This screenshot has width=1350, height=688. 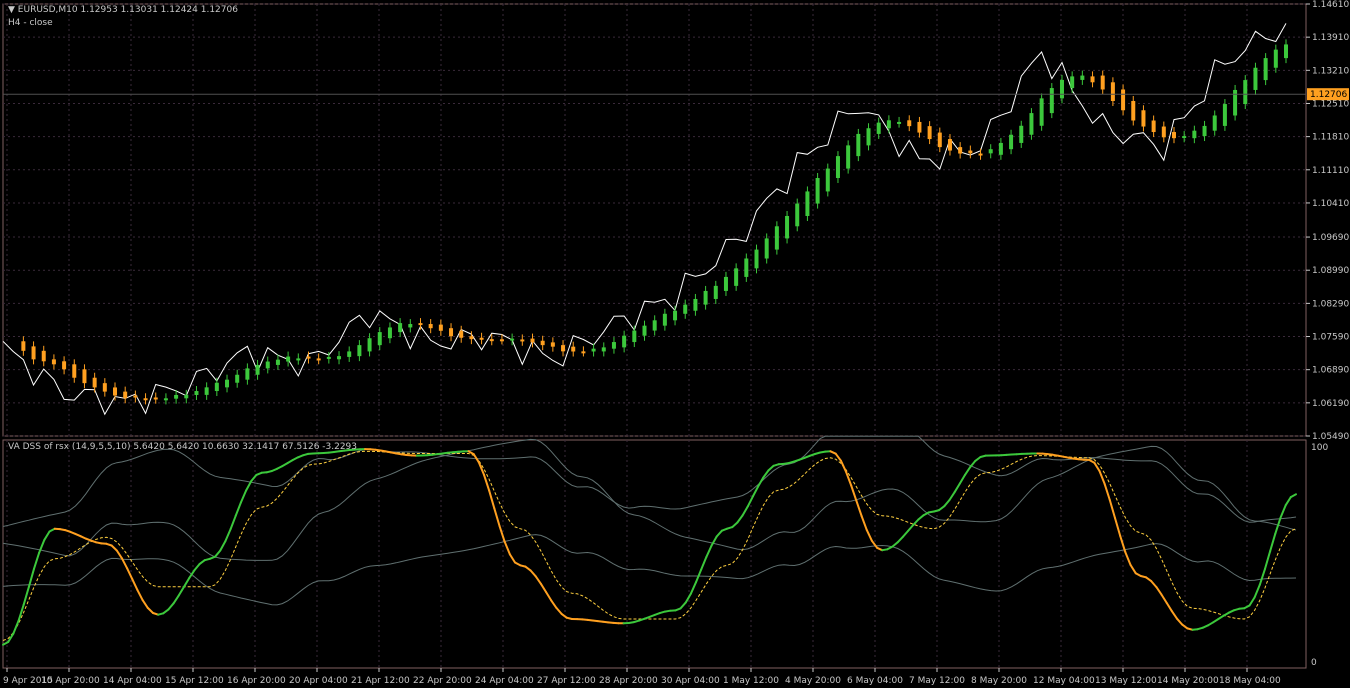 I want to click on price-tick-label: 1.09690, so click(x=1330, y=238).